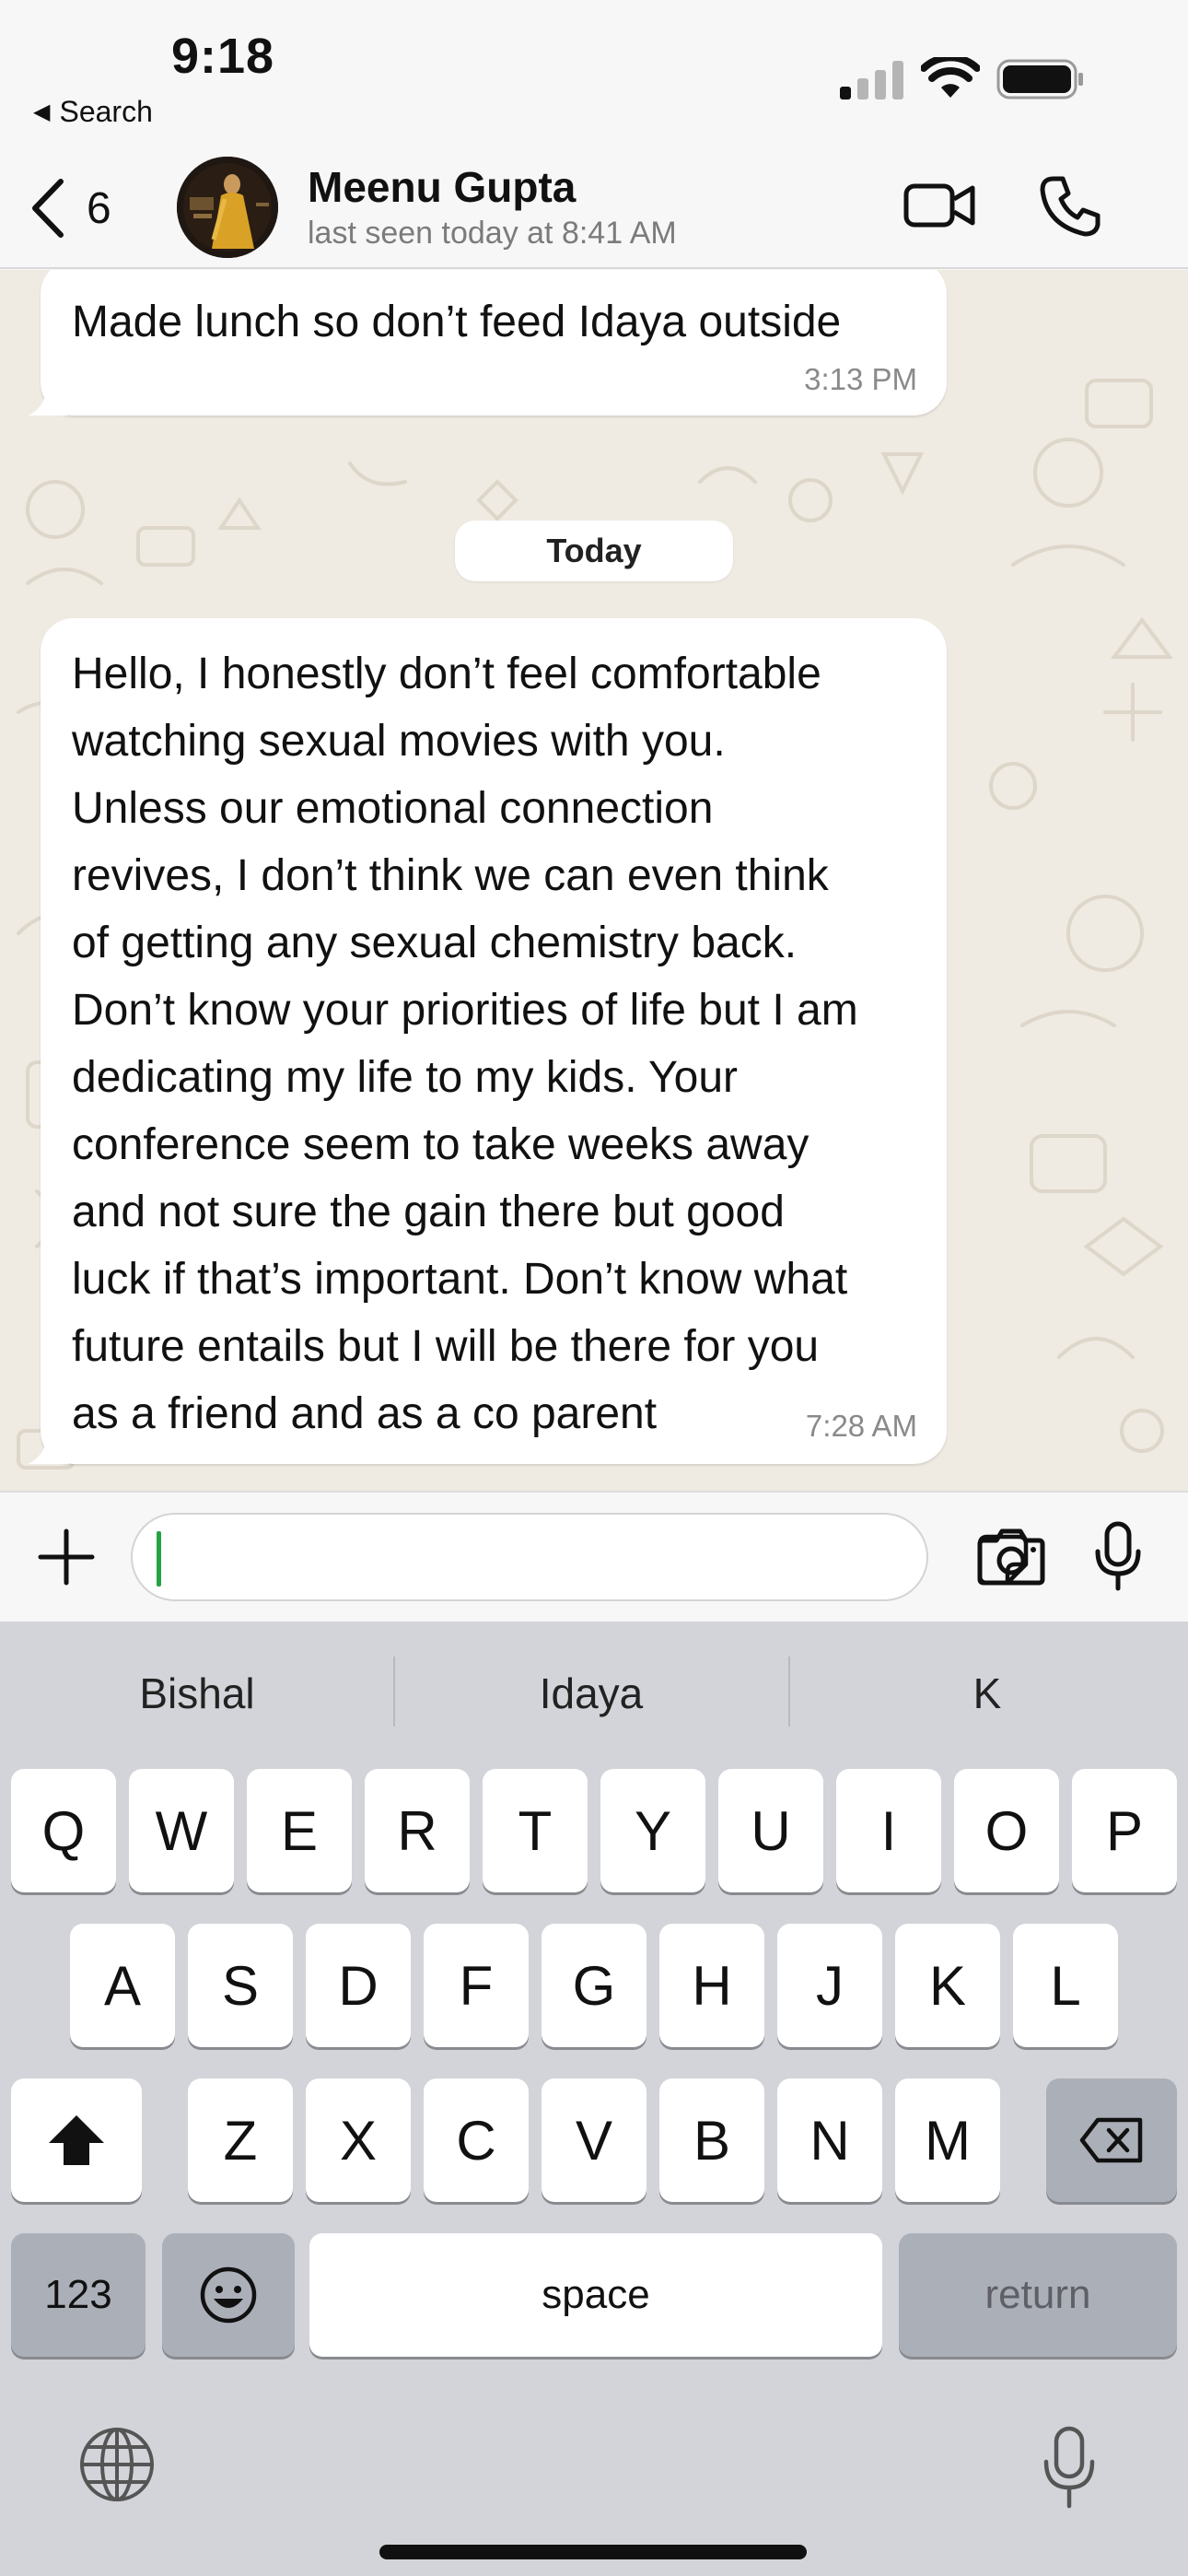 The height and width of the screenshot is (2576, 1188). Describe the element at coordinates (1069, 2467) in the screenshot. I see `dictation-icon` at that location.